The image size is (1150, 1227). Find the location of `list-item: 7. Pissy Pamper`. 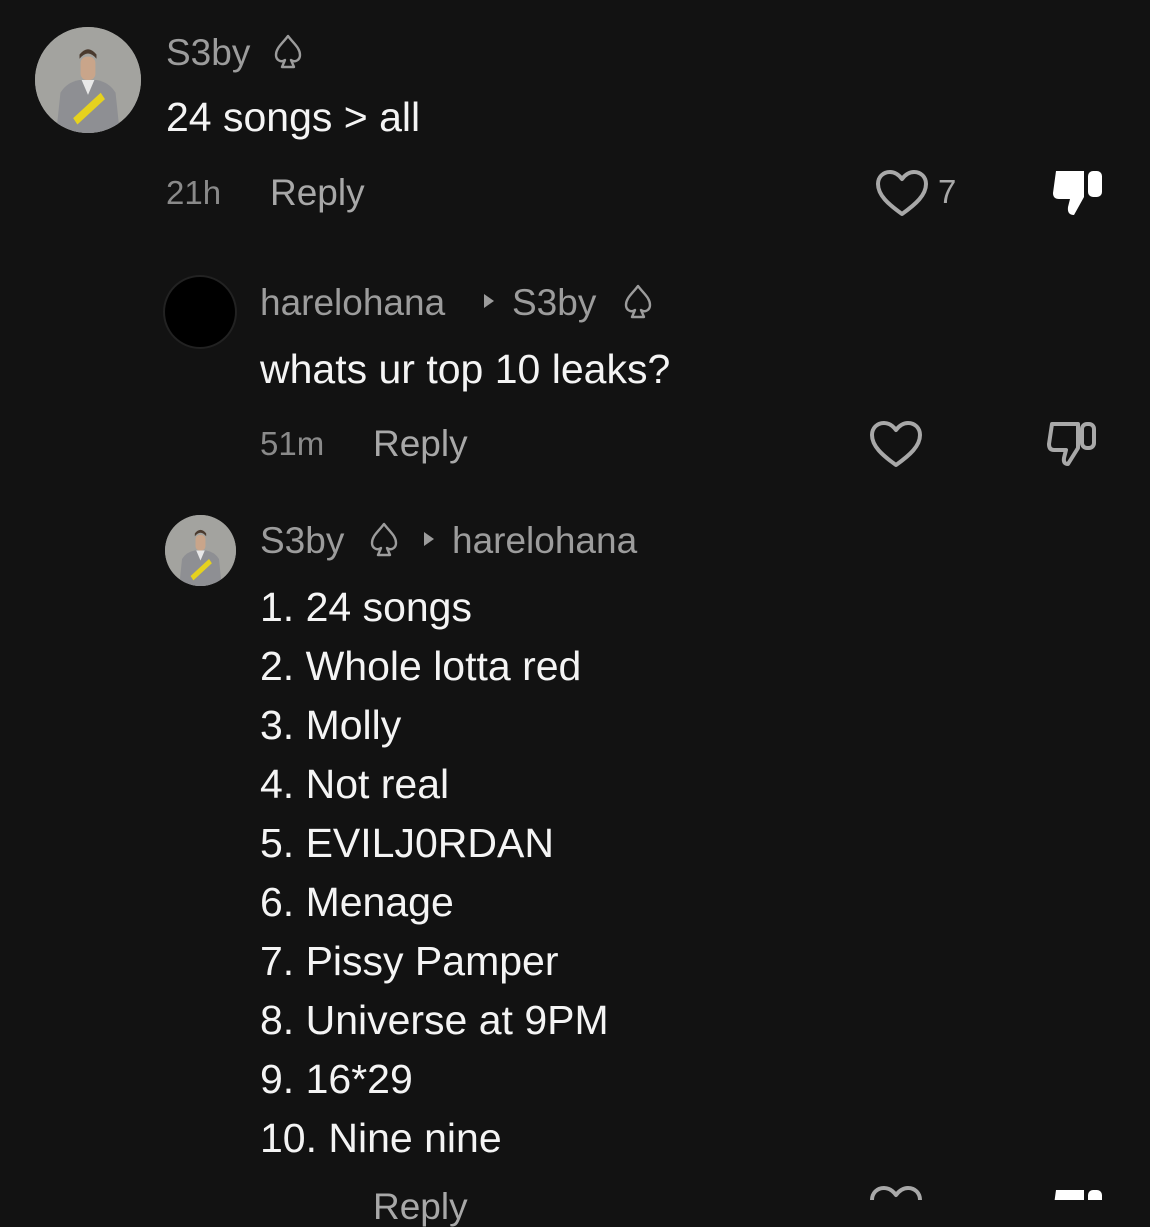

list-item: 7. Pissy Pamper is located at coordinates (409, 961).